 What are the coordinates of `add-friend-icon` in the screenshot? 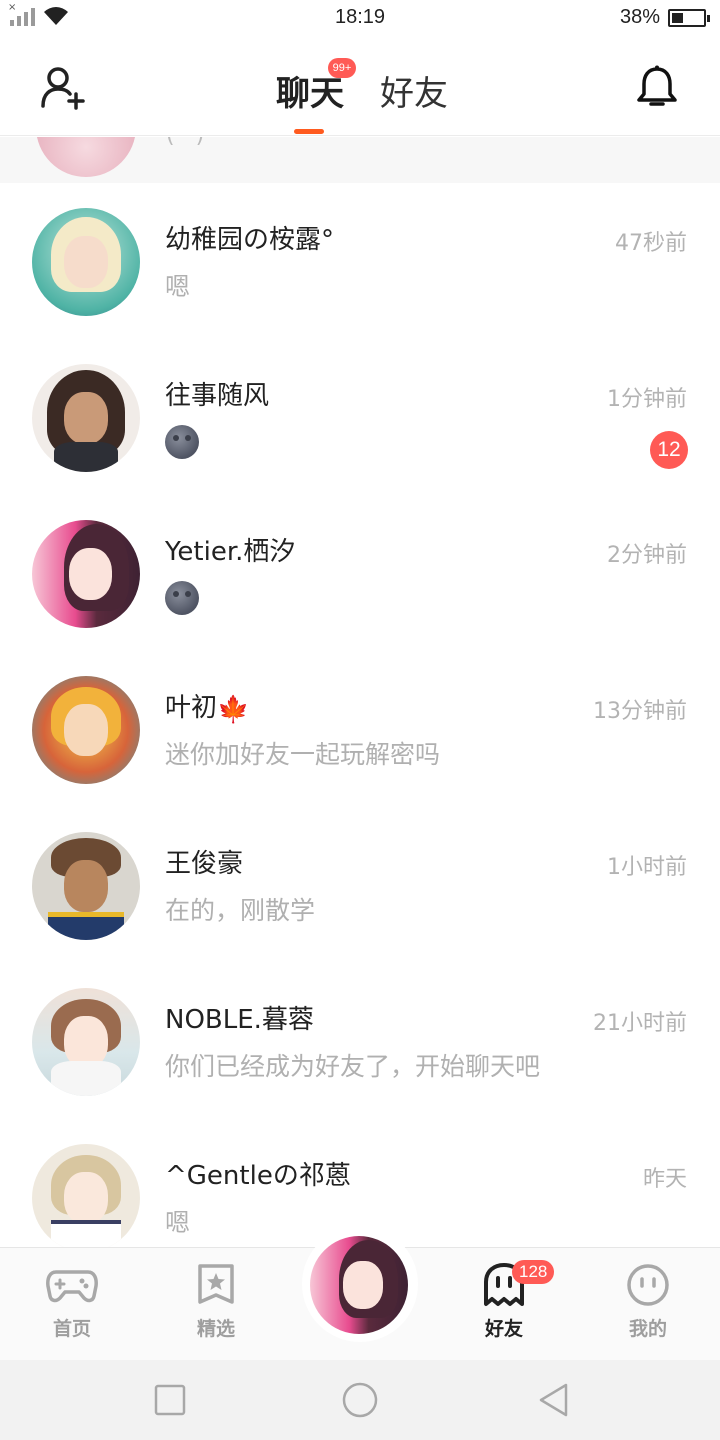 It's located at (63, 88).